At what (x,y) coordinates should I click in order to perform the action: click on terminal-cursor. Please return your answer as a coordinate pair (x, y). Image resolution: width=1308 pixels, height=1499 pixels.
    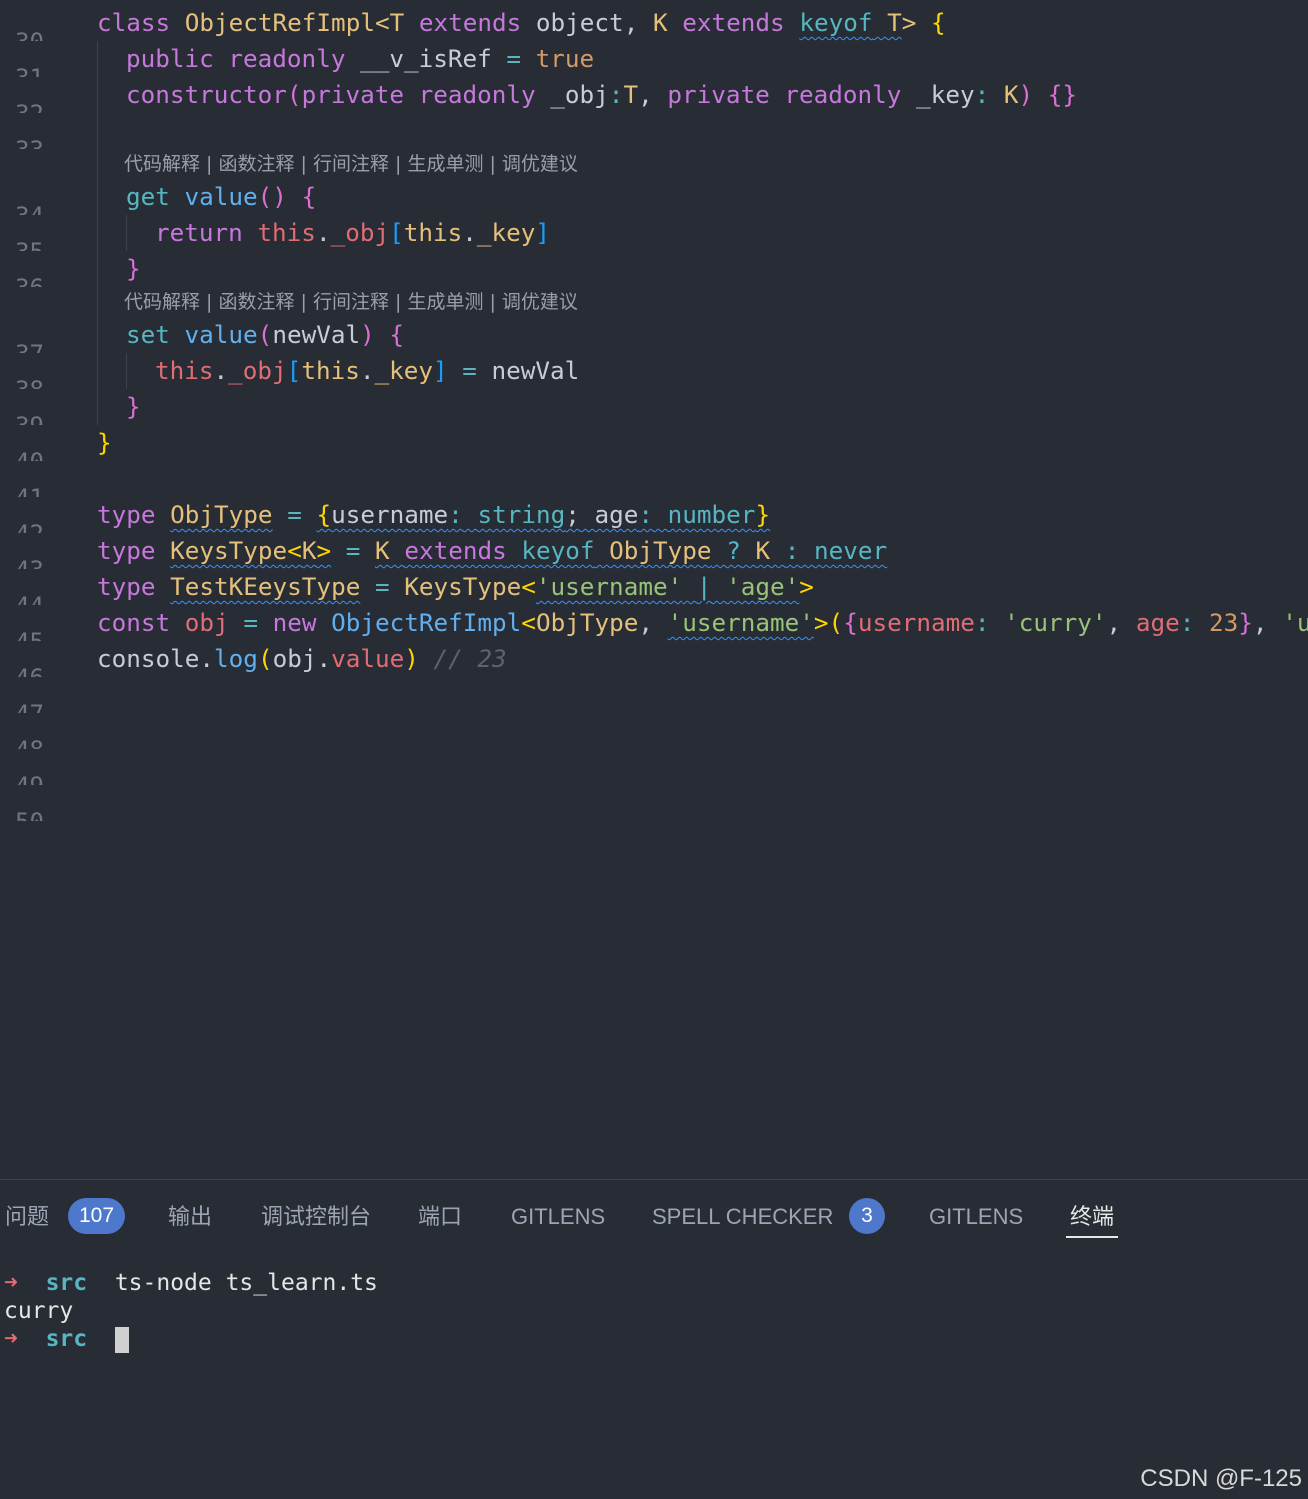
    Looking at the image, I should click on (121, 1339).